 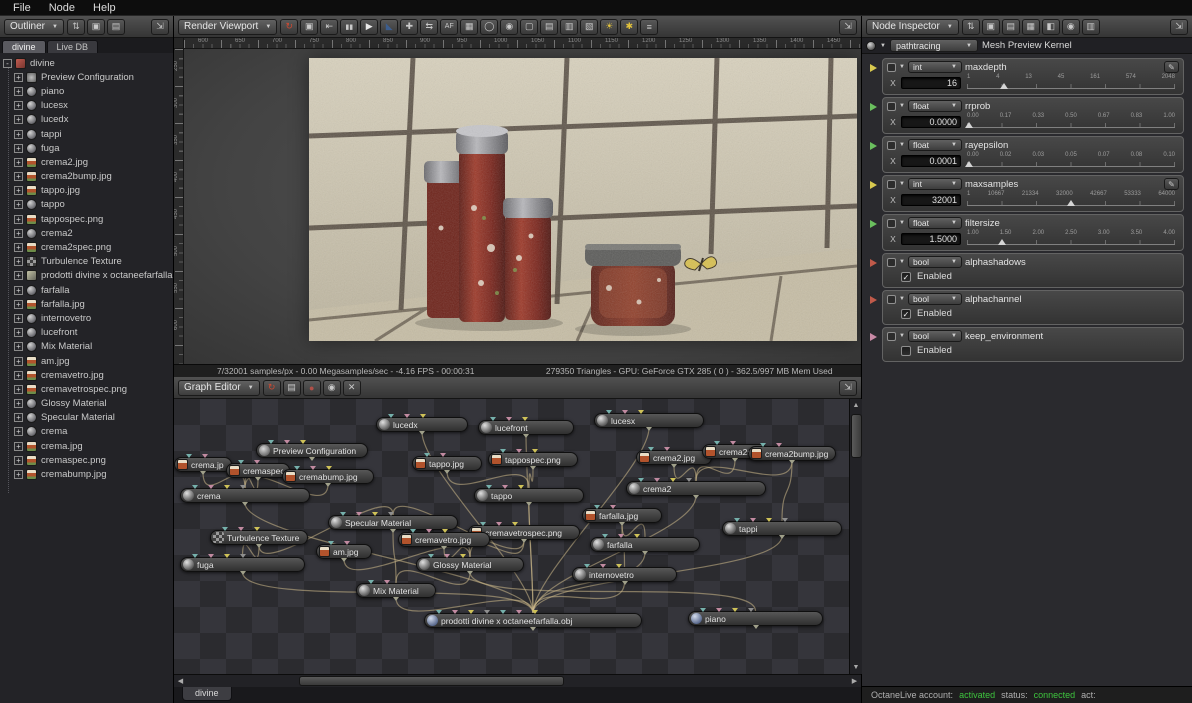 I want to click on film-icon: ▦, so click(x=469, y=26).